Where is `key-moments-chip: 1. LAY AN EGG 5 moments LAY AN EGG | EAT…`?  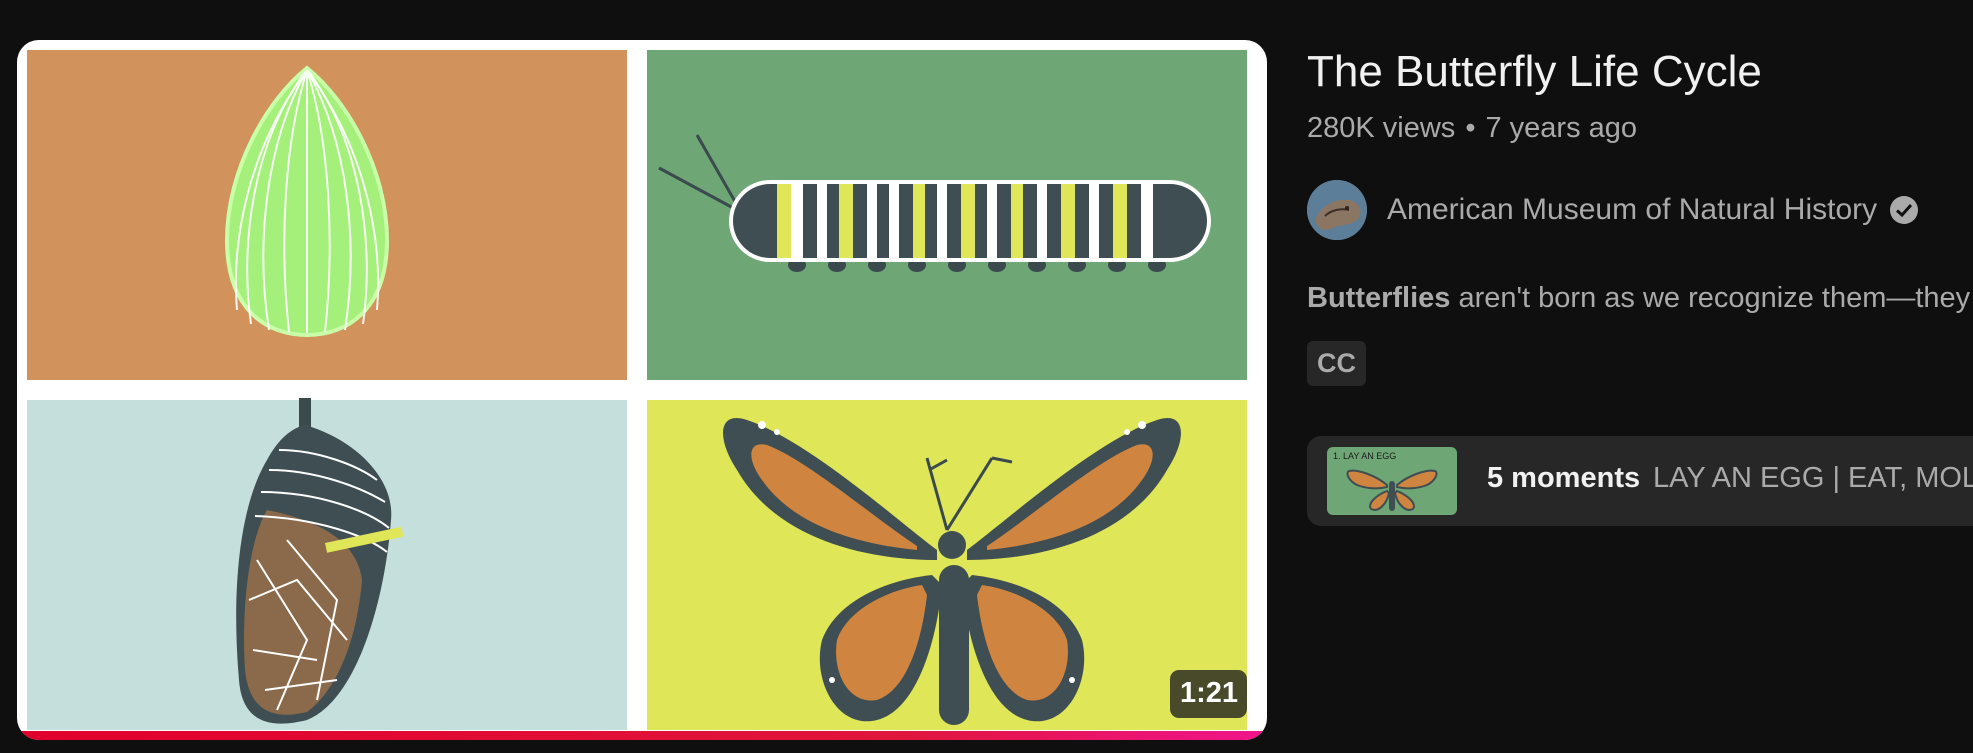 key-moments-chip: 1. LAY AN EGG 5 moments LAY AN EGG | EAT… is located at coordinates (1640, 481).